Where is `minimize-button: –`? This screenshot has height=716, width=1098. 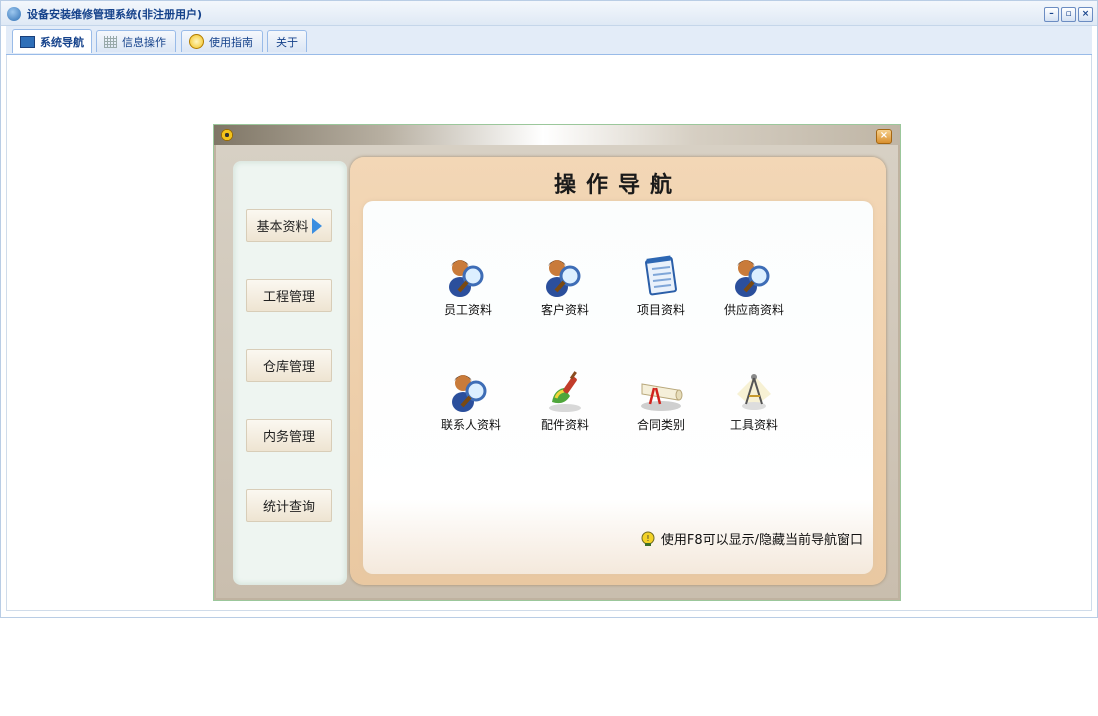 minimize-button: – is located at coordinates (1051, 14).